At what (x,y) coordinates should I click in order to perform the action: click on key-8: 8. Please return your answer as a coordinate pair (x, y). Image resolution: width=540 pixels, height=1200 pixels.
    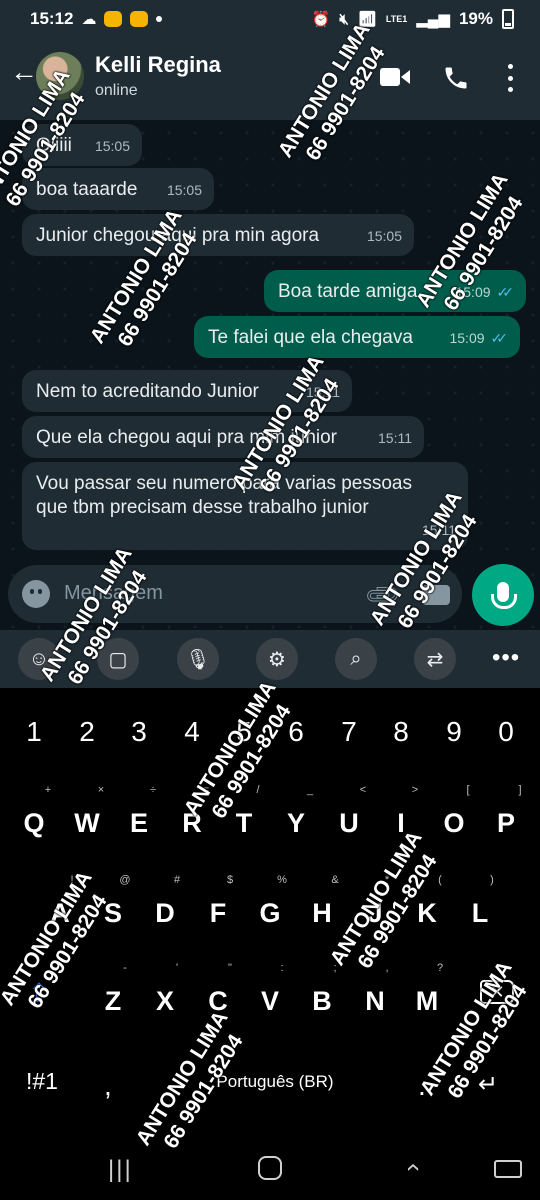
    Looking at the image, I should click on (401, 732).